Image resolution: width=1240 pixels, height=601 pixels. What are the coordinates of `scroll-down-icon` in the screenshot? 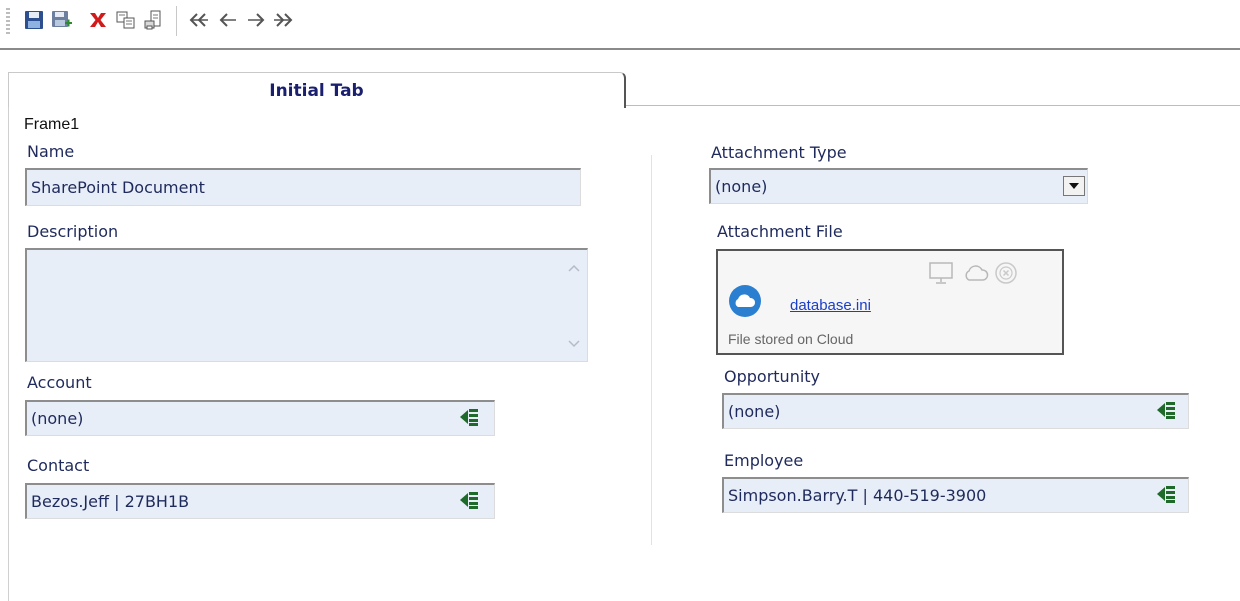 It's located at (574, 343).